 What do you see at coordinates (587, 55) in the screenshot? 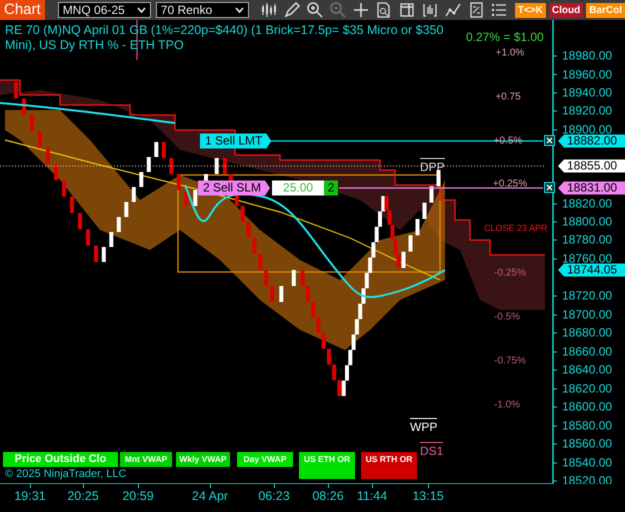
I see `price-tick: 18980.00` at bounding box center [587, 55].